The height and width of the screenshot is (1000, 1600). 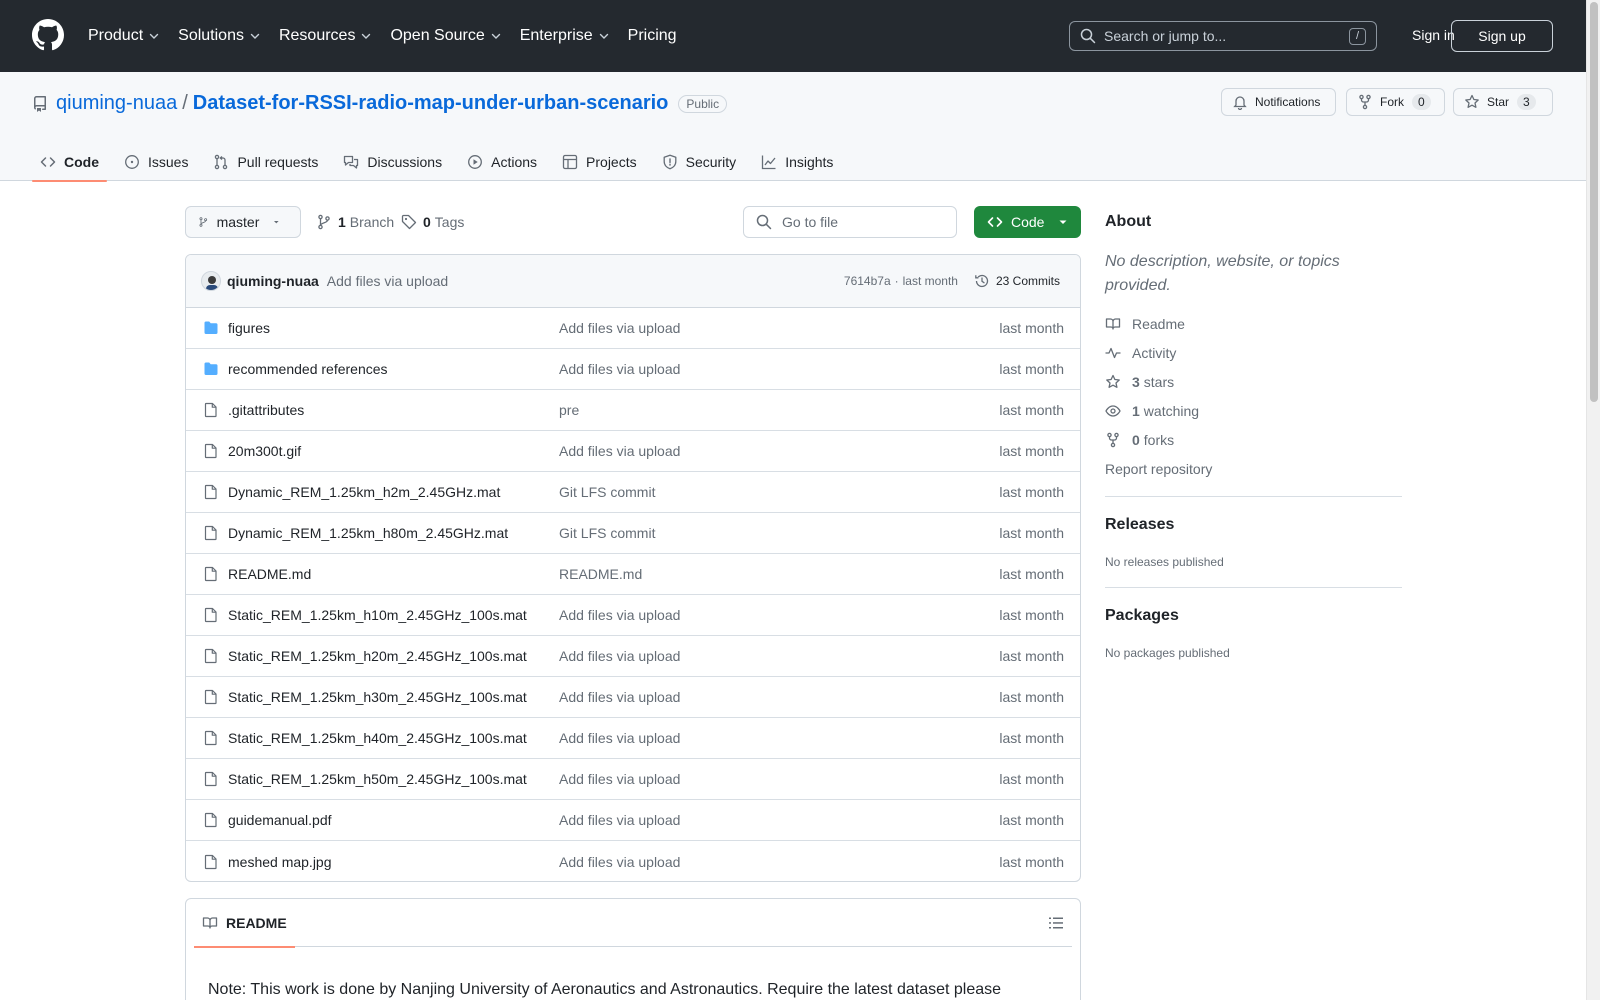 I want to click on nav-resources: Resources, so click(x=325, y=36).